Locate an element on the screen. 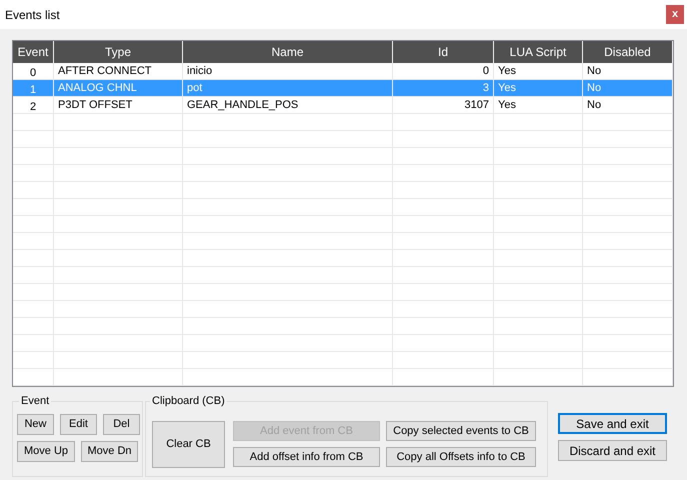 The image size is (687, 480). action-button: New is located at coordinates (35, 424).